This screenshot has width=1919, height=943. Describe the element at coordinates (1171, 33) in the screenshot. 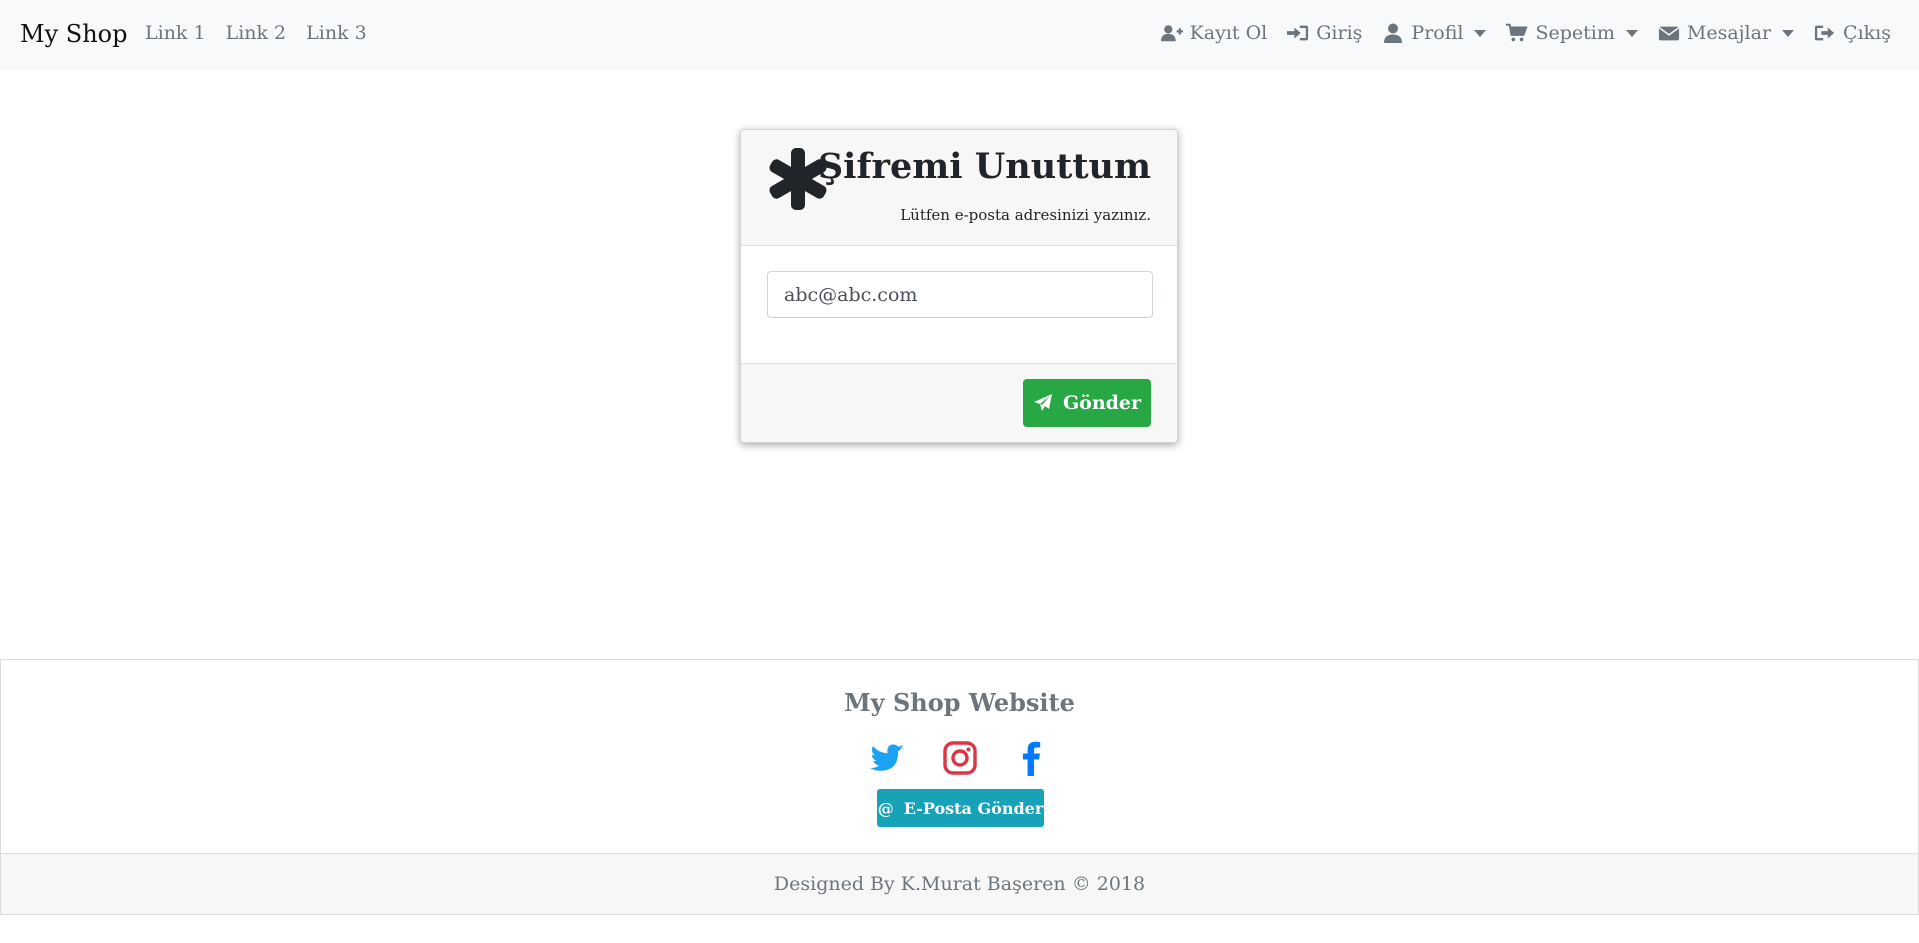

I see `user-plus-icon` at that location.